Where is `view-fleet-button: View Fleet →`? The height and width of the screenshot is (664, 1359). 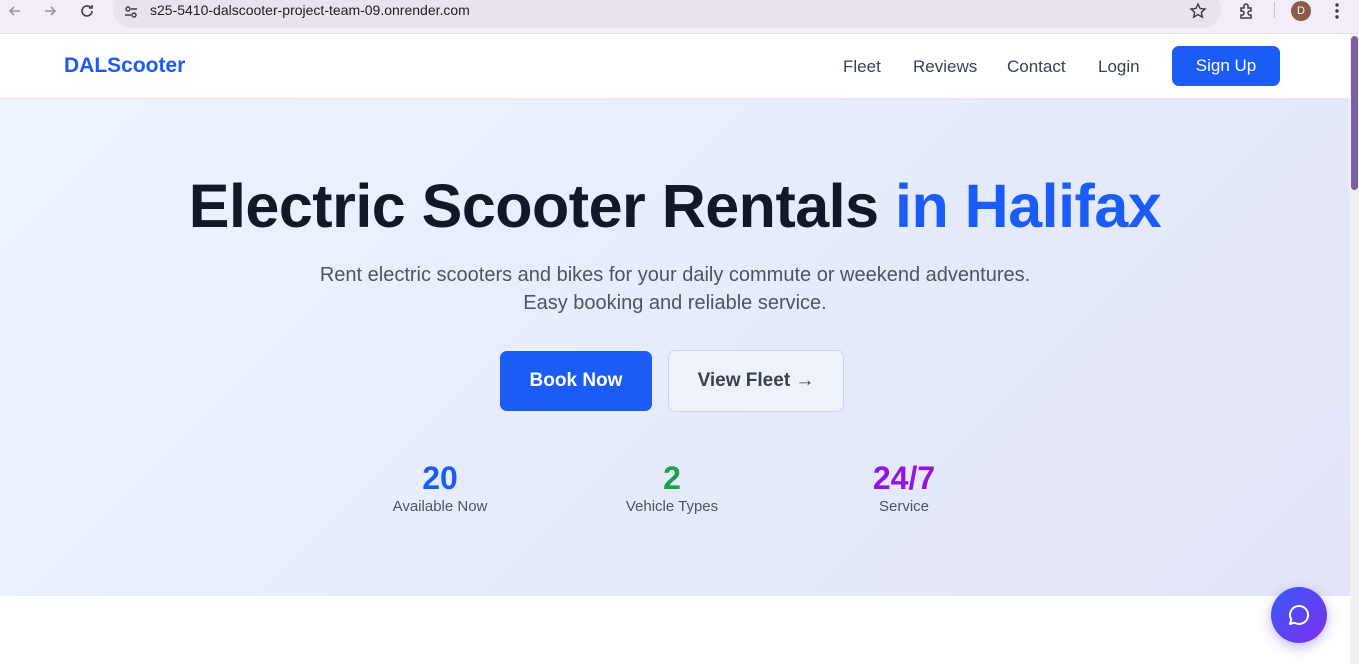 view-fleet-button: View Fleet → is located at coordinates (756, 381).